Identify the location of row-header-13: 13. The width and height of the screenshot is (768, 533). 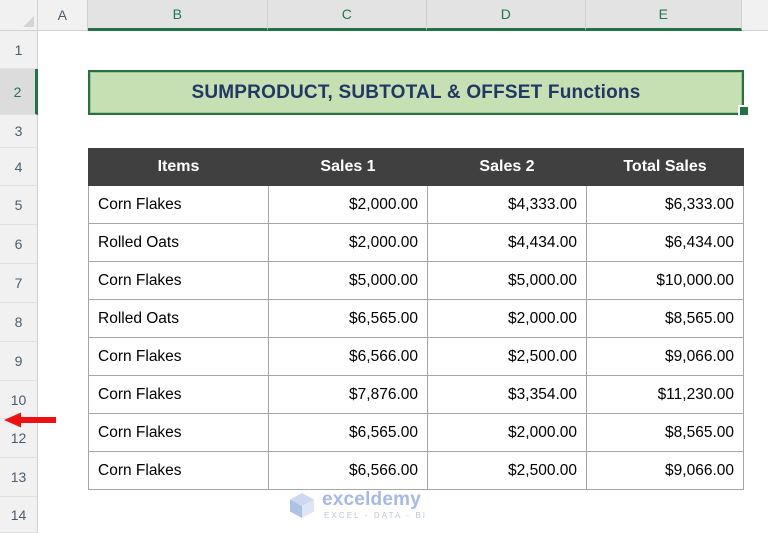
(19, 477).